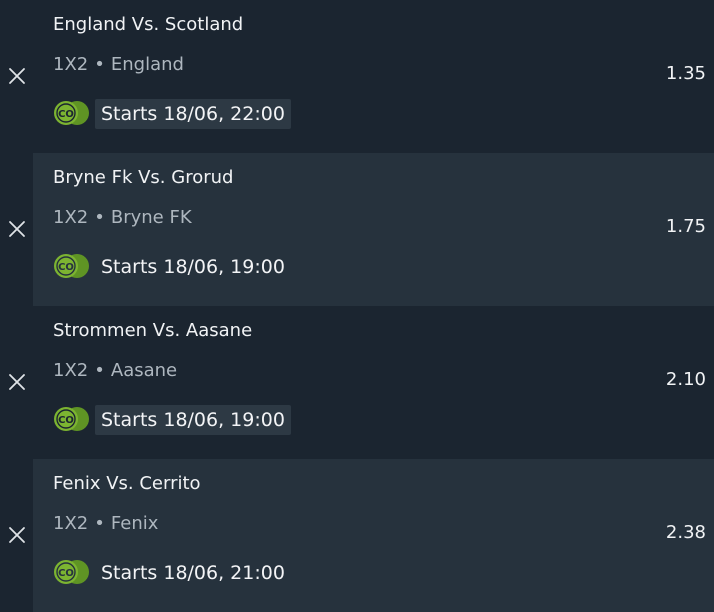  I want to click on odds-value: 2.38, so click(686, 533).